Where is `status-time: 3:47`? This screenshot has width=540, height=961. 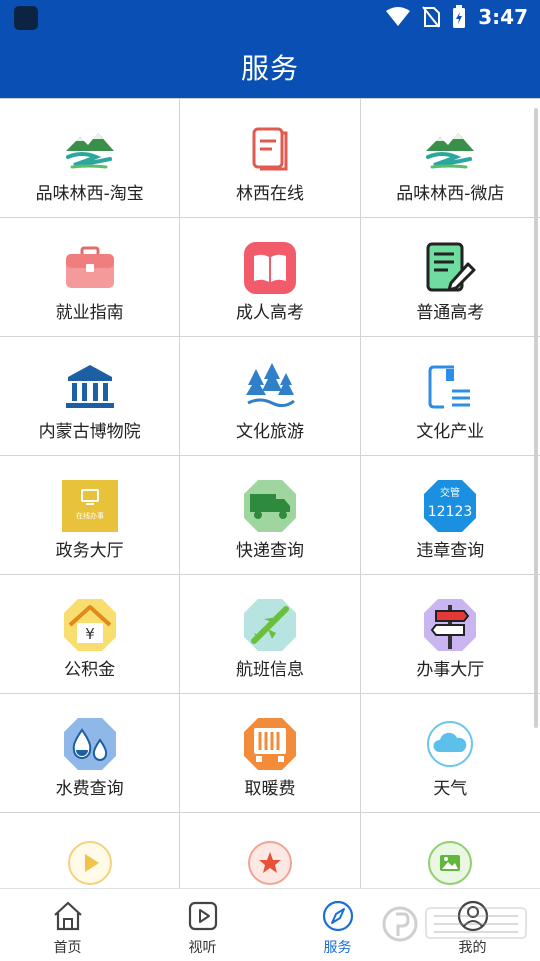
status-time: 3:47 is located at coordinates (503, 17).